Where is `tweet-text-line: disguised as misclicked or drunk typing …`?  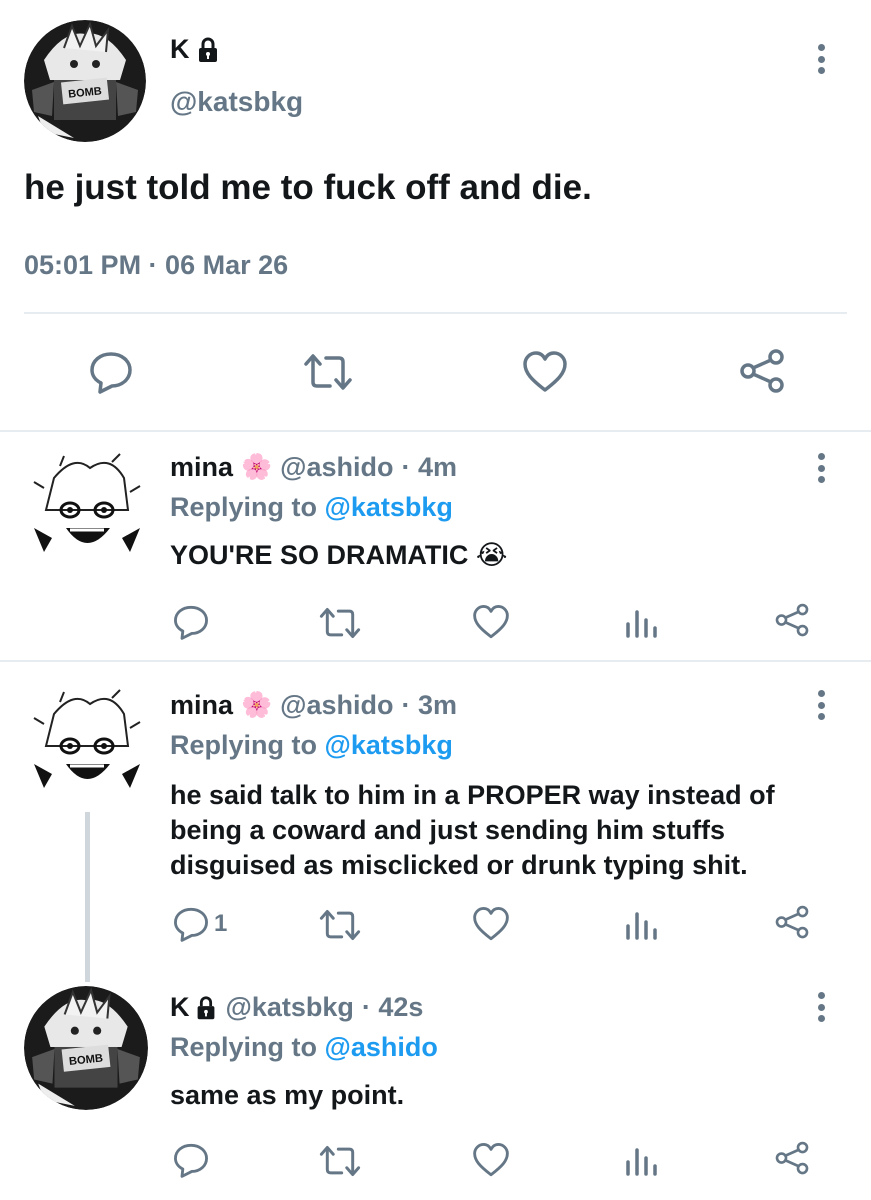 tweet-text-line: disguised as misclicked or drunk typing … is located at coordinates (459, 865).